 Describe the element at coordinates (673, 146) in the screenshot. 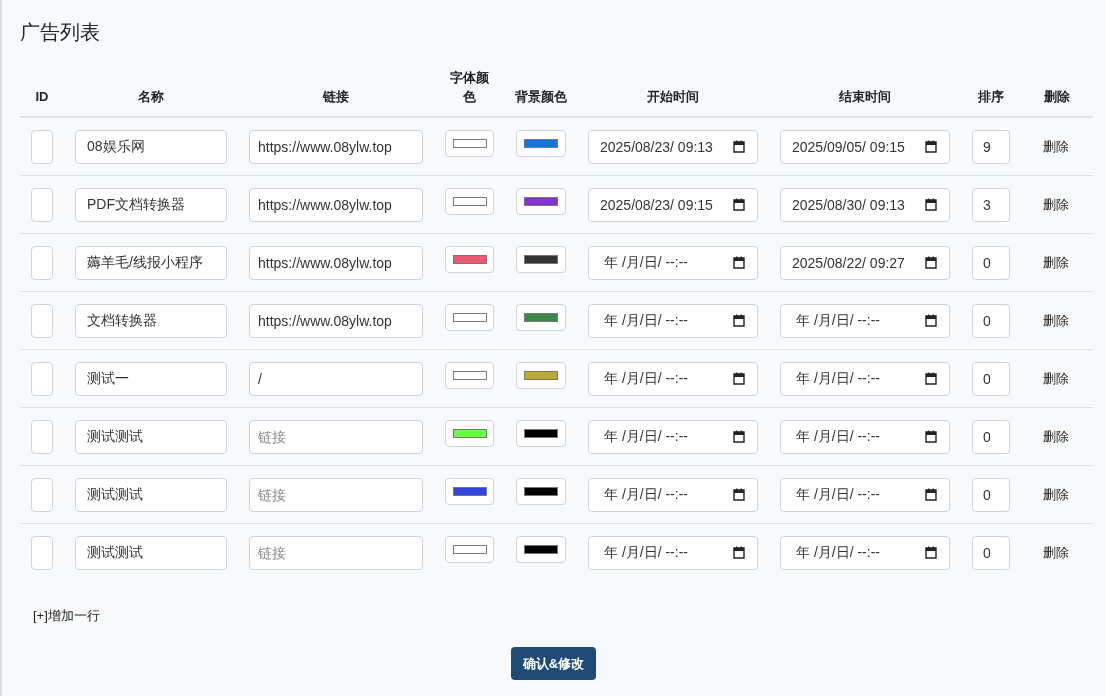

I see `start-time-field: 2025/08/23/ 09:13` at that location.